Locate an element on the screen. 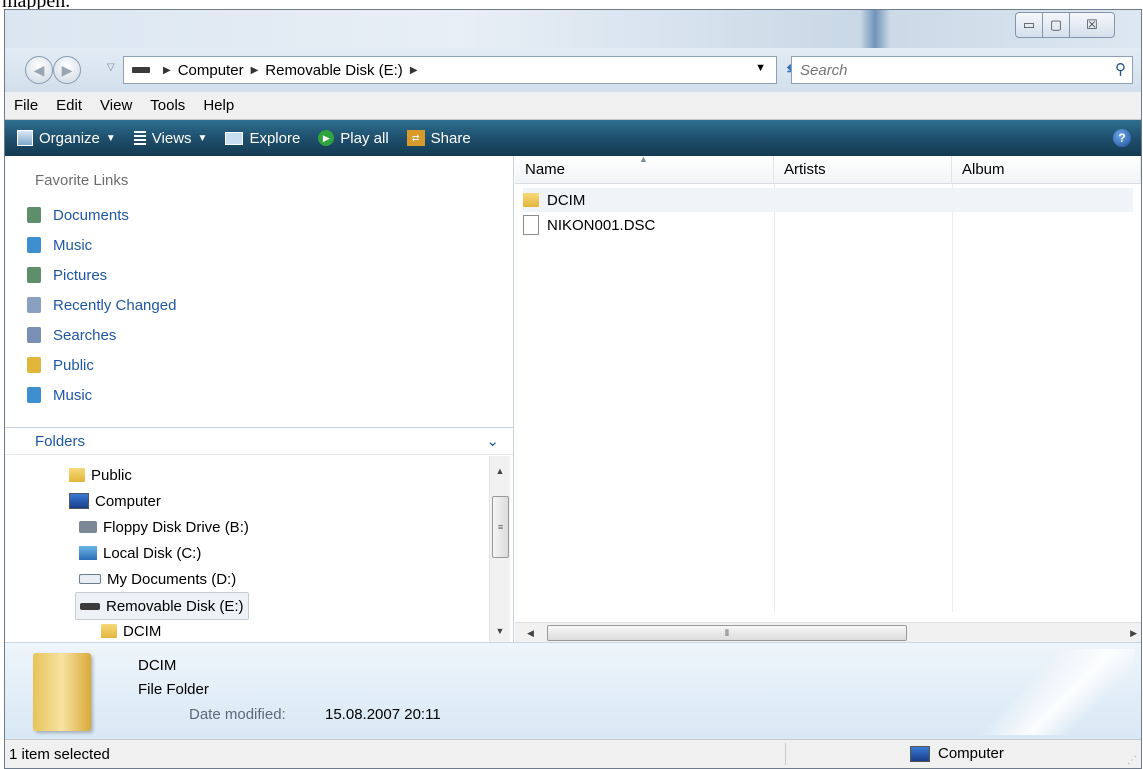  favorite-link-item: Documents is located at coordinates (259, 215).